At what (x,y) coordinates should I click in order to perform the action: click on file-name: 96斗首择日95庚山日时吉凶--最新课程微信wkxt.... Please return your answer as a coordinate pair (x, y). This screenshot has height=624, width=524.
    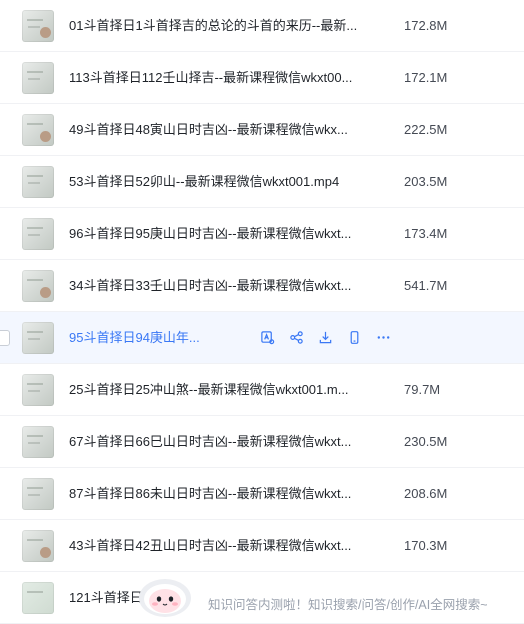
    Looking at the image, I should click on (210, 233).